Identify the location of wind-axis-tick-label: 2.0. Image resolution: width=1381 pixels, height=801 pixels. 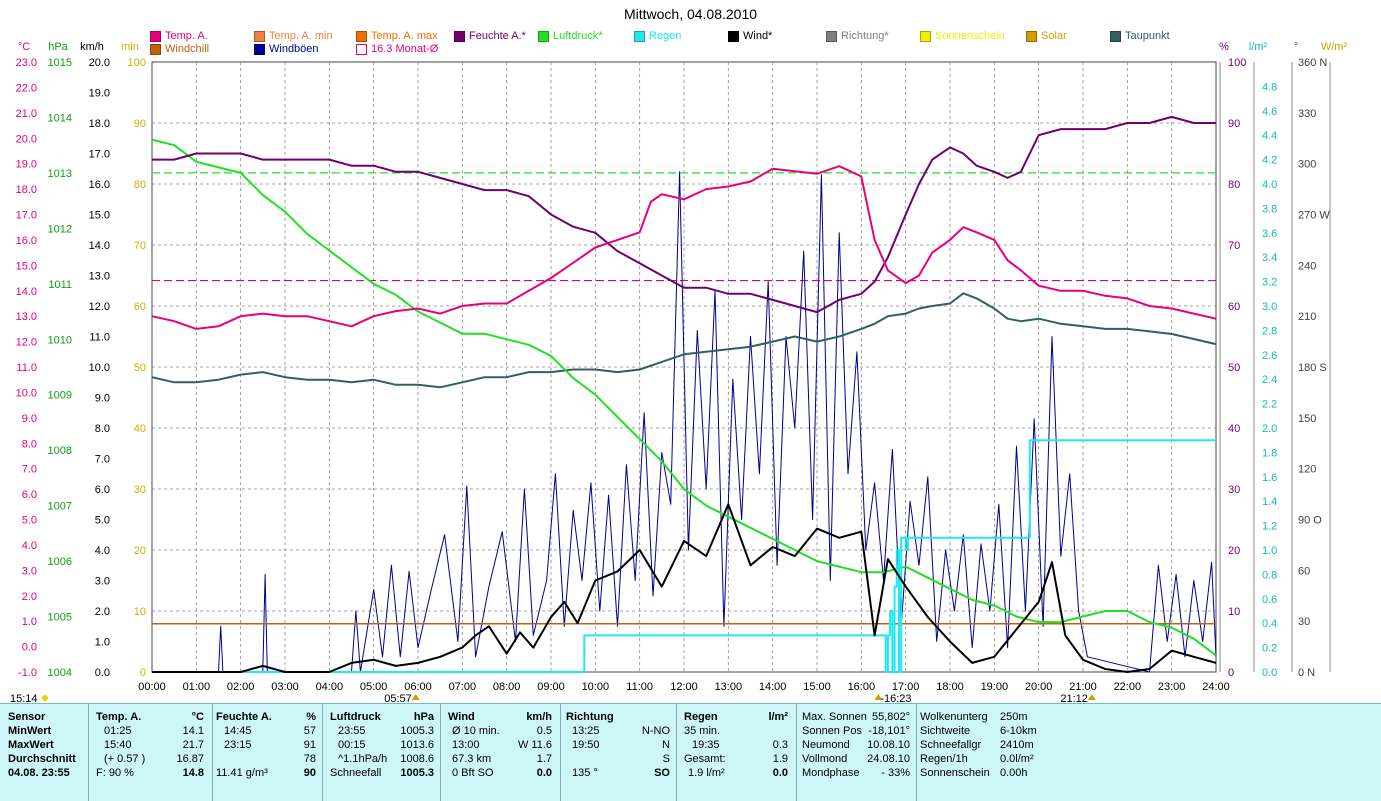
(102, 612).